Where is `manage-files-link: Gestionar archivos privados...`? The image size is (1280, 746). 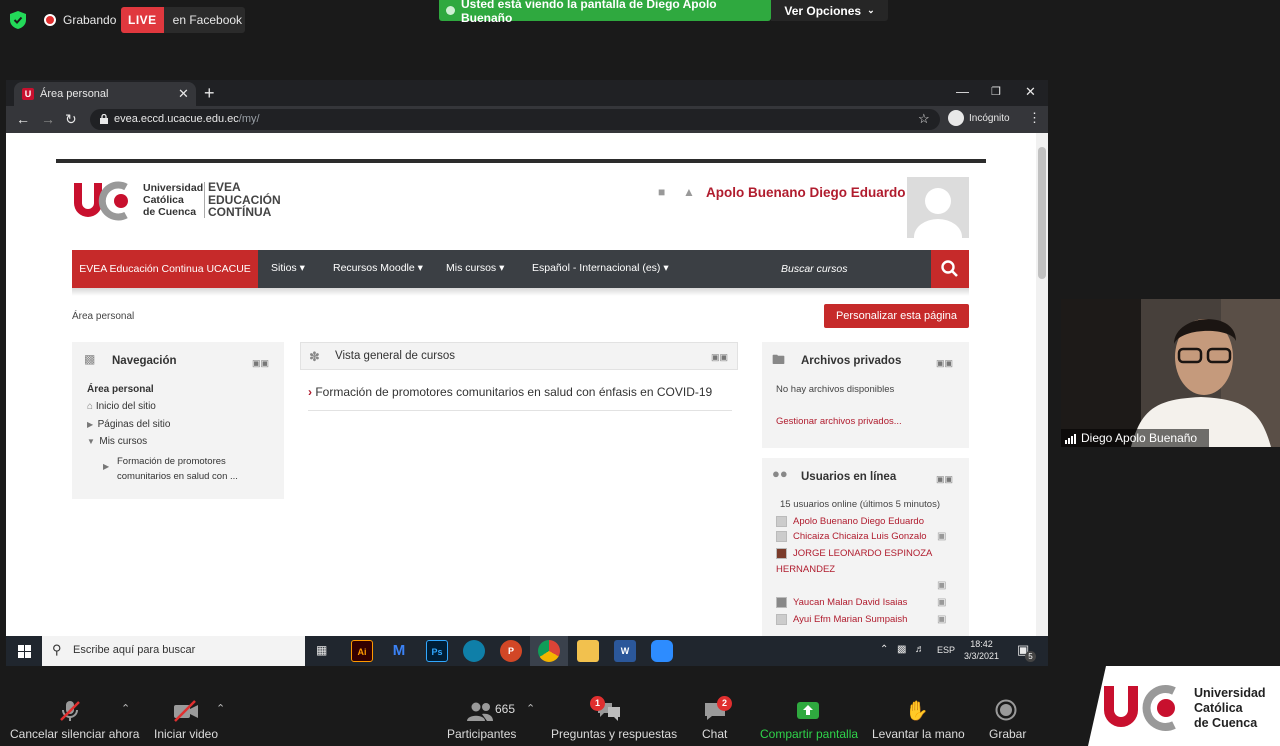 manage-files-link: Gestionar archivos privados... is located at coordinates (839, 421).